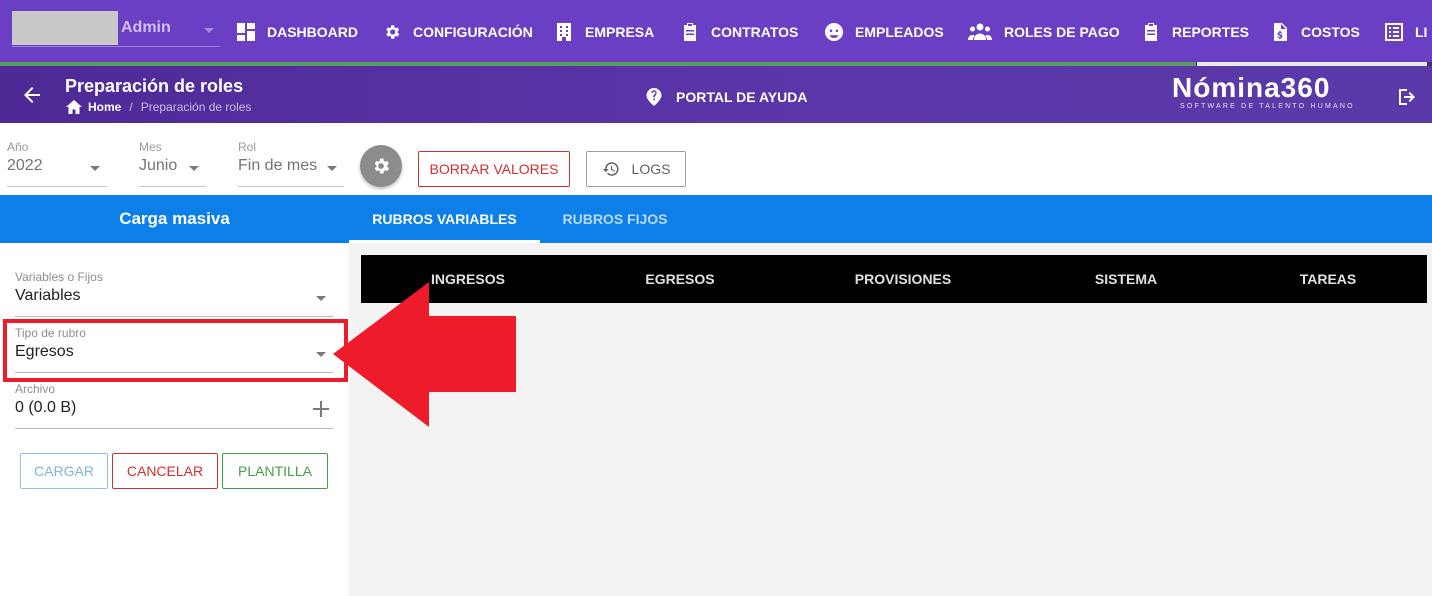  I want to click on list-icon, so click(1394, 32).